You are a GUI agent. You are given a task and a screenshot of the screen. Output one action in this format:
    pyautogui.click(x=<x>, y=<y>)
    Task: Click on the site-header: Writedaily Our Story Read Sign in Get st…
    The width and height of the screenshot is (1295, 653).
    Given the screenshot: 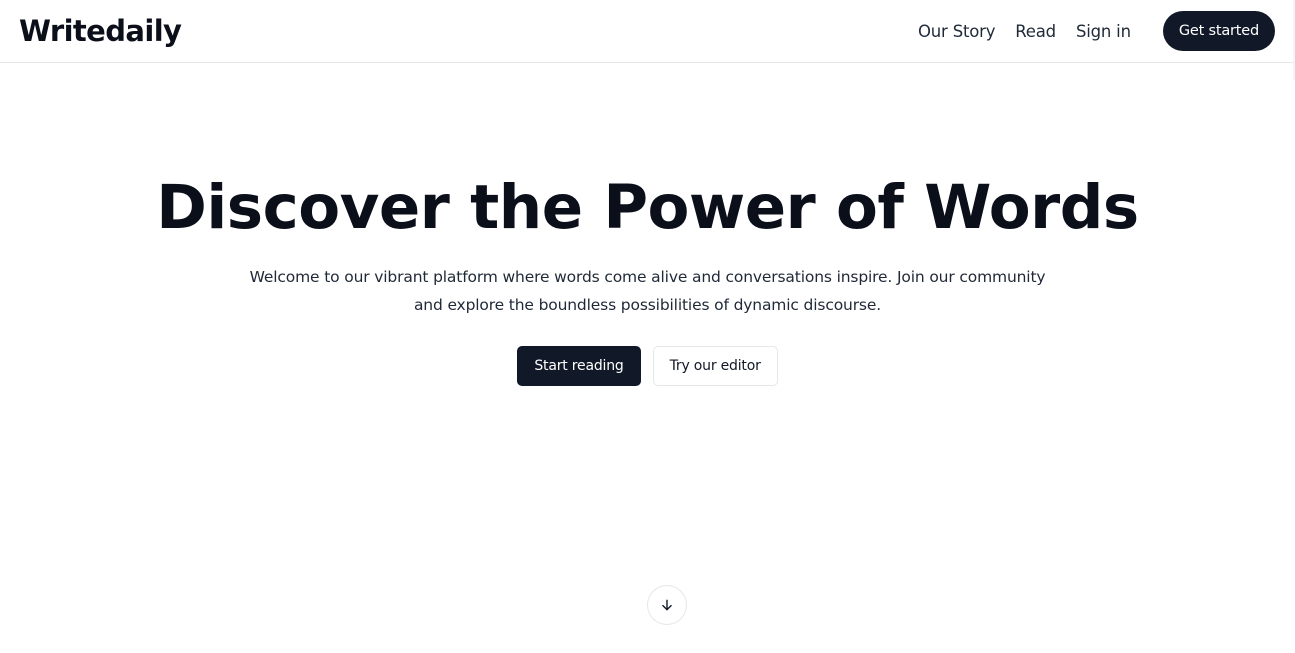 What is the action you would take?
    pyautogui.click(x=647, y=31)
    